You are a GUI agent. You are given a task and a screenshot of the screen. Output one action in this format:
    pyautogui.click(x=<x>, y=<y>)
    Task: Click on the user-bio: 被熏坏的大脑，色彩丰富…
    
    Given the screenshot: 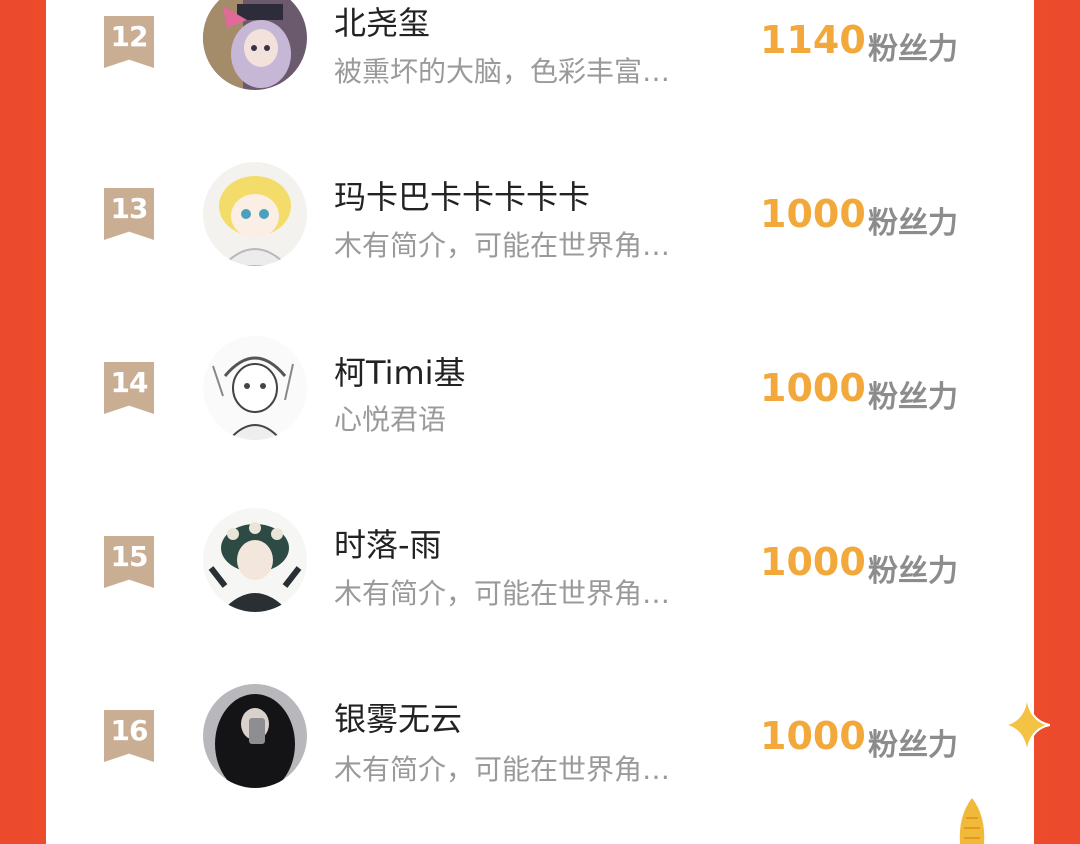 What is the action you would take?
    pyautogui.click(x=502, y=71)
    